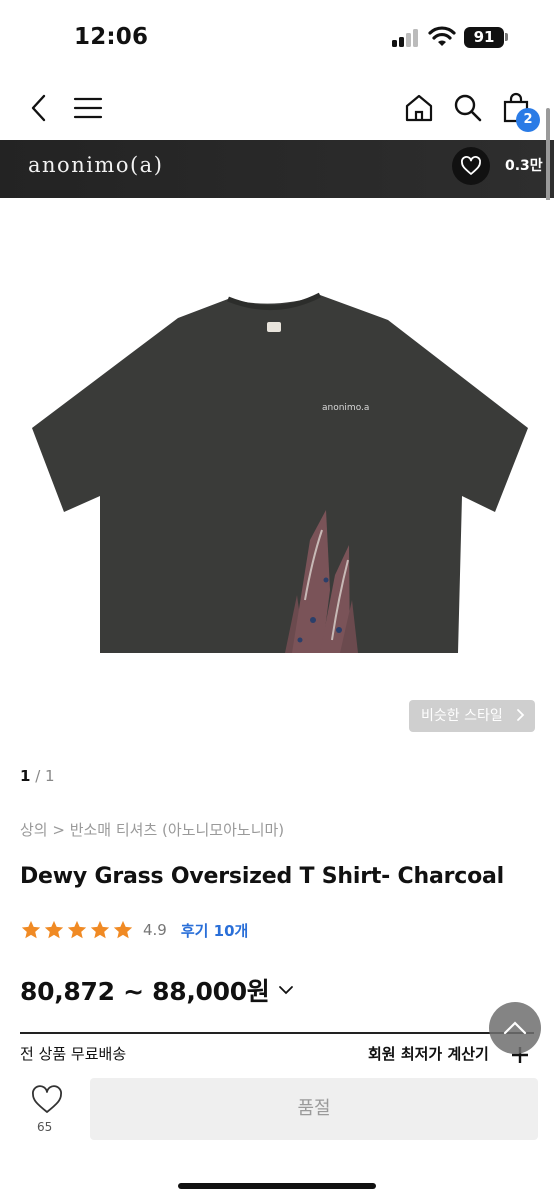  What do you see at coordinates (442, 36) in the screenshot?
I see `wifi-icon` at bounding box center [442, 36].